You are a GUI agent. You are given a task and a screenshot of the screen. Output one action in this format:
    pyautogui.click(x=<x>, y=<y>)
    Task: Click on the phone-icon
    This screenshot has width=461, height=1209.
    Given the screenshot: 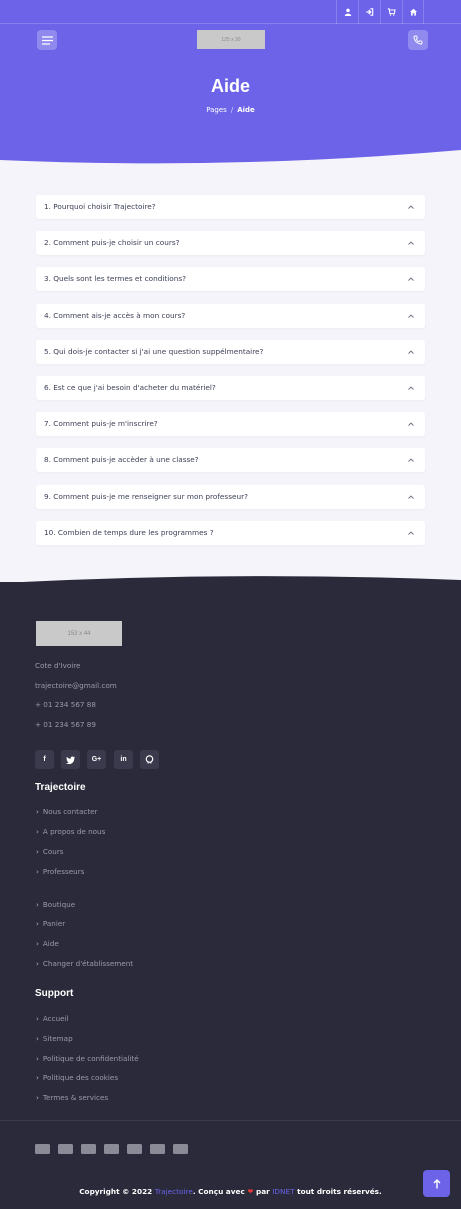 What is the action you would take?
    pyautogui.click(x=418, y=40)
    